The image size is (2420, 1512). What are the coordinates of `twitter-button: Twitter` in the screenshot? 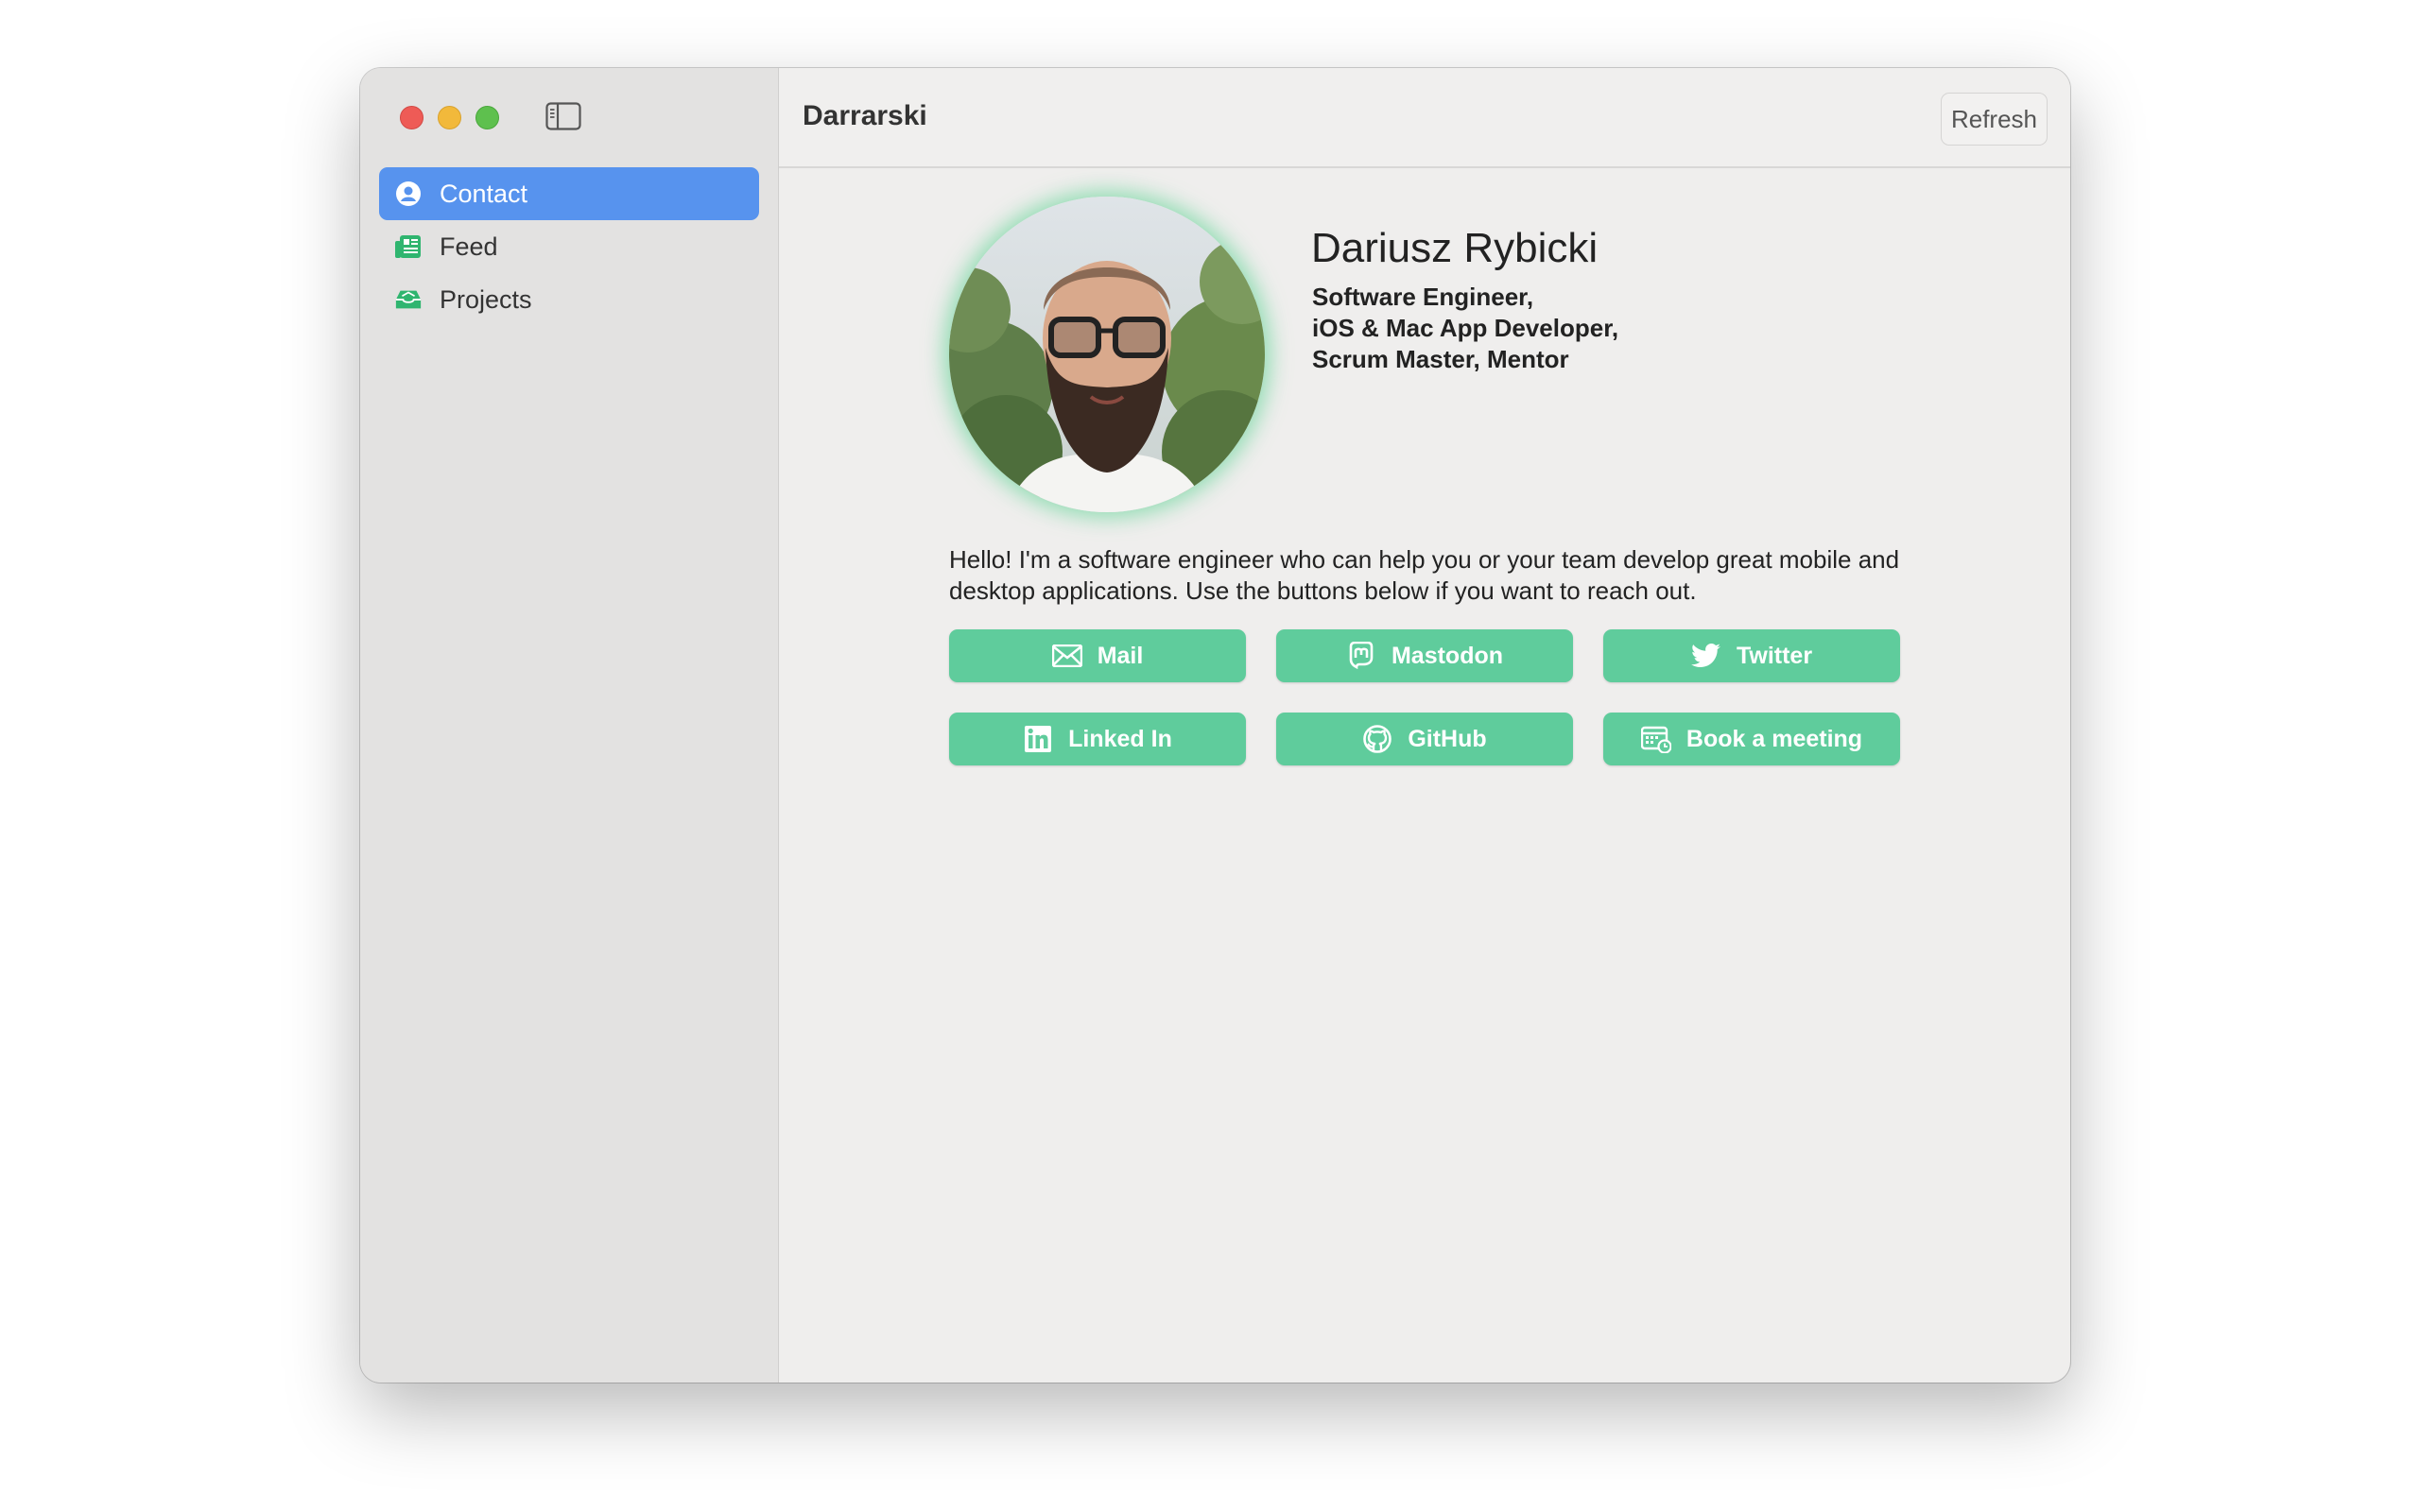 It's located at (1751, 655).